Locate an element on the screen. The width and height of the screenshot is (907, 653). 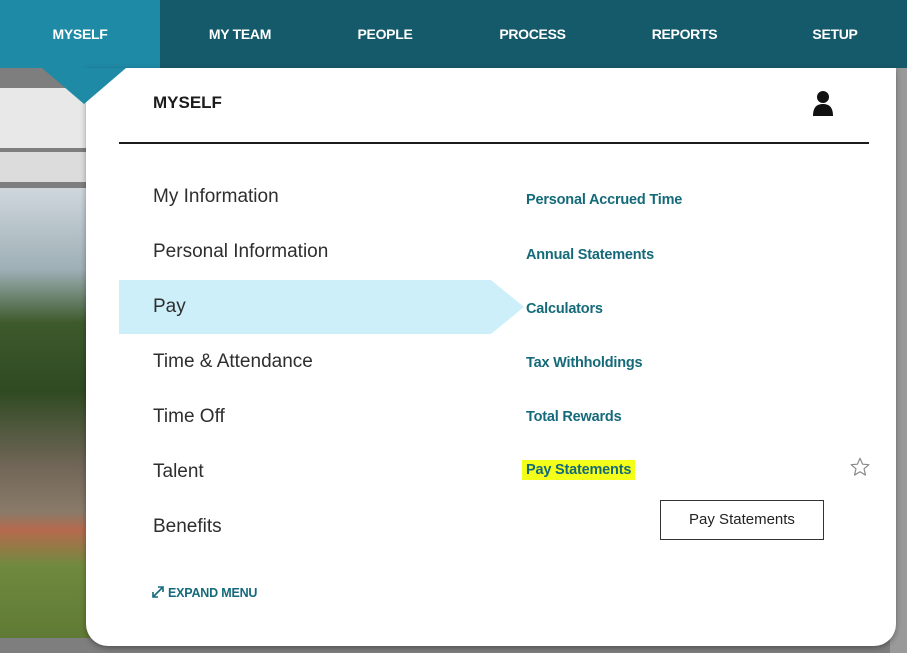
menu-item-label: My Information is located at coordinates (216, 196).